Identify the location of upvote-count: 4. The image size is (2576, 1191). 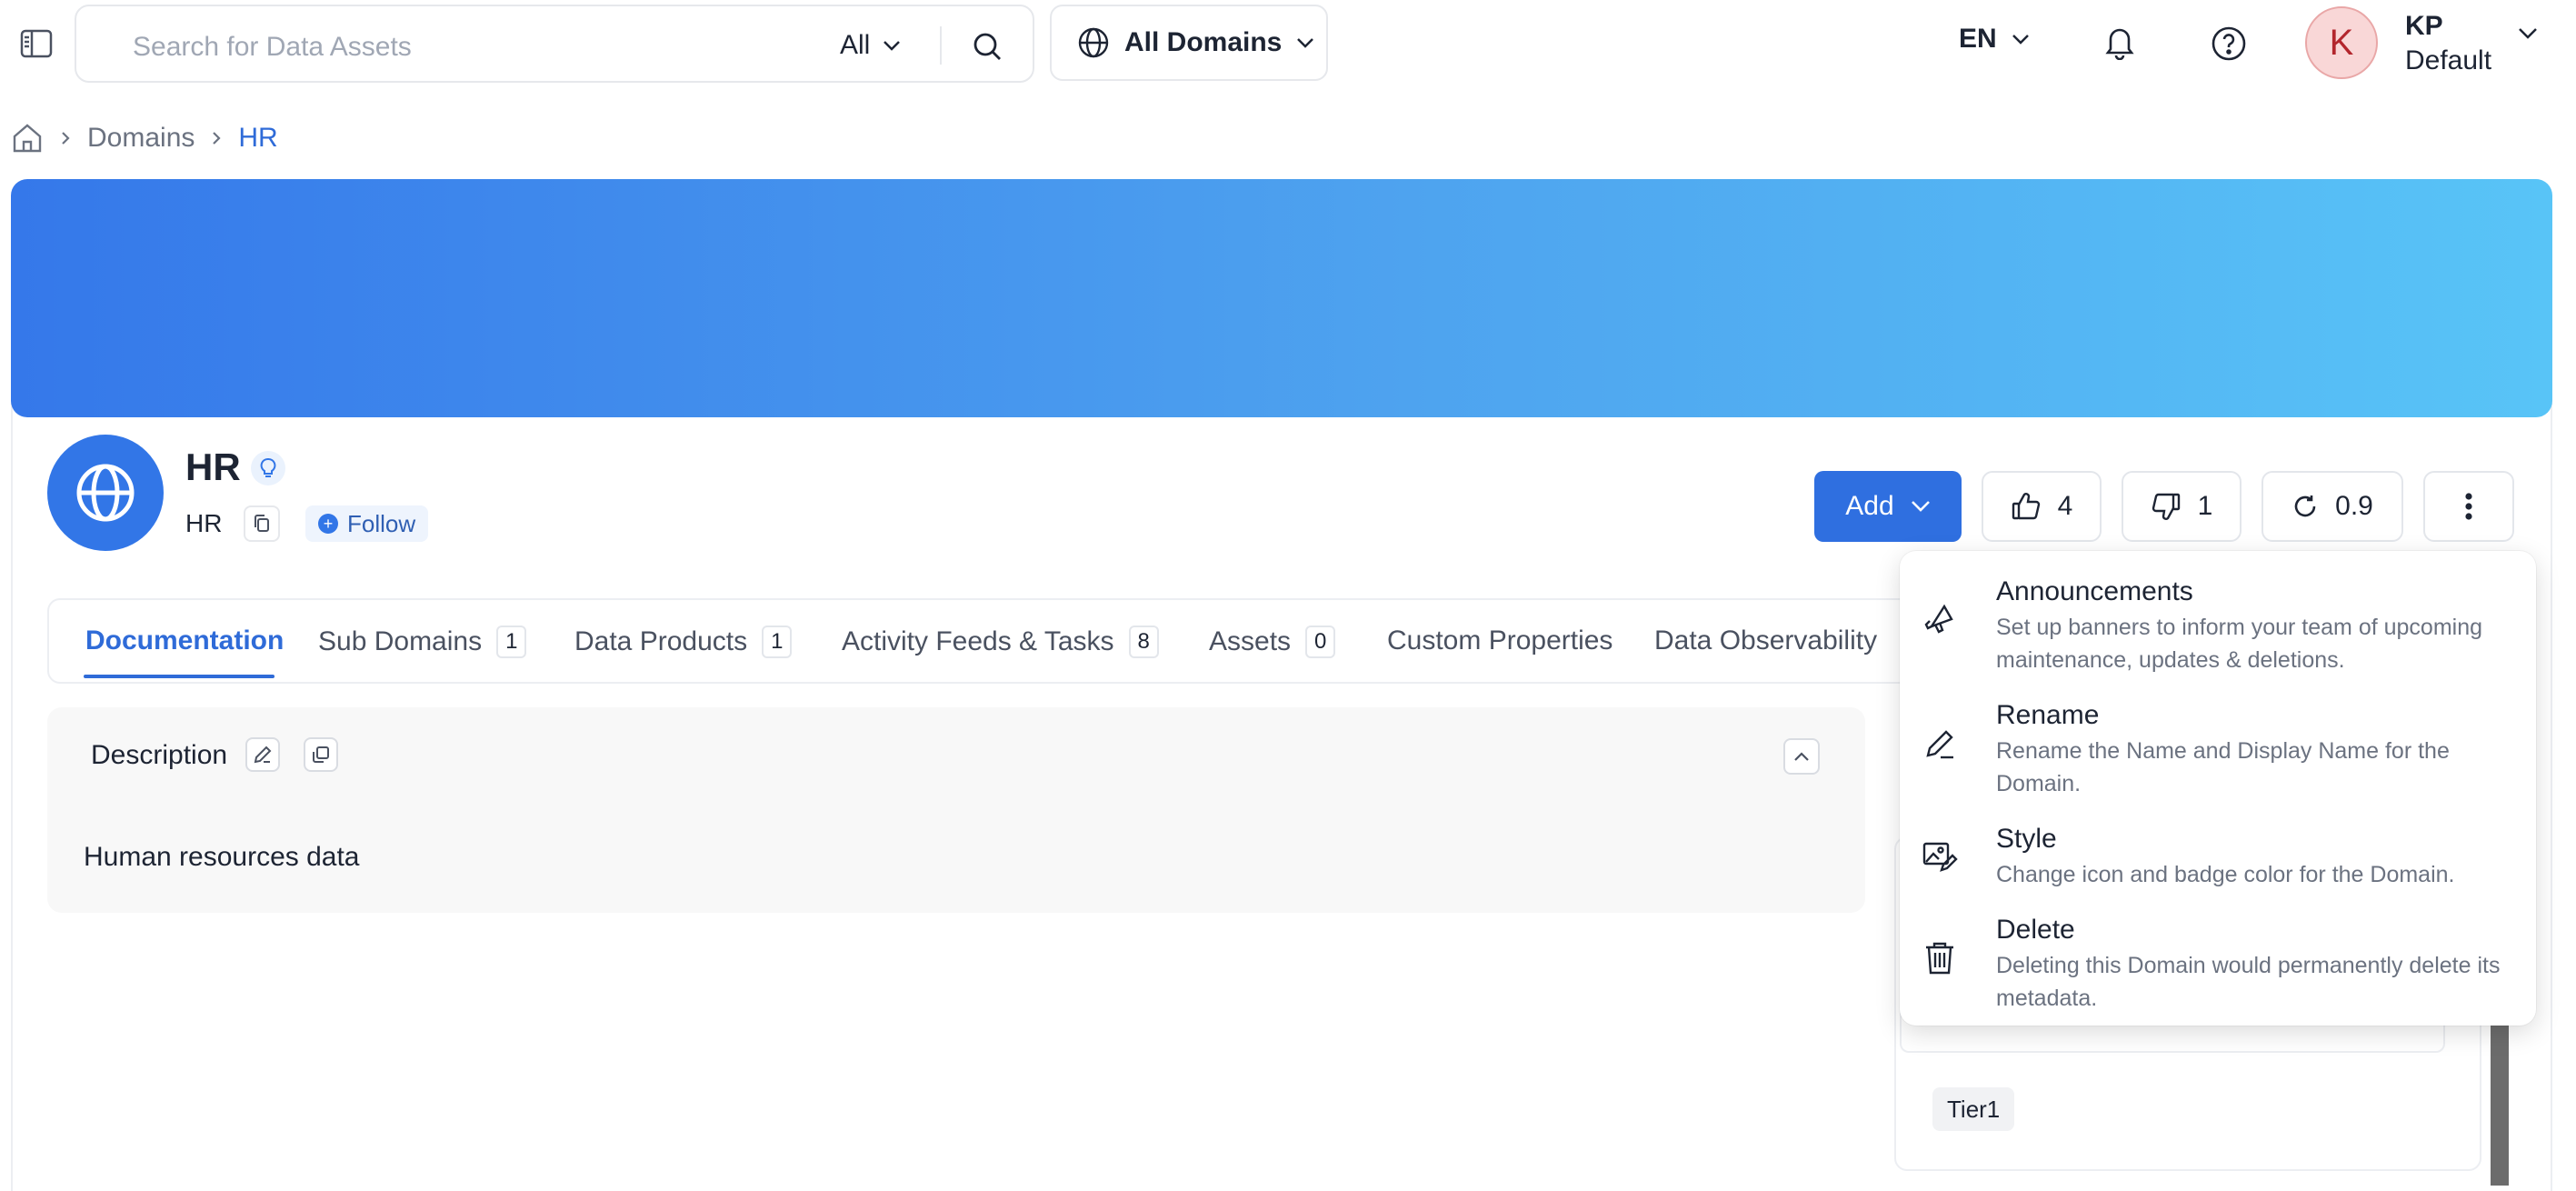
(2065, 506).